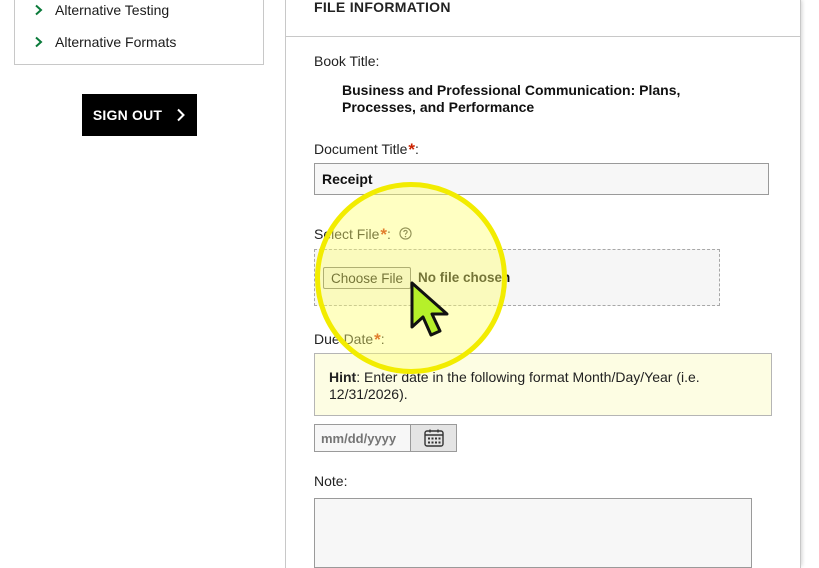 The image size is (819, 568). I want to click on sidebar-nav: Alternative Testing Alternative Formats, so click(139, 32).